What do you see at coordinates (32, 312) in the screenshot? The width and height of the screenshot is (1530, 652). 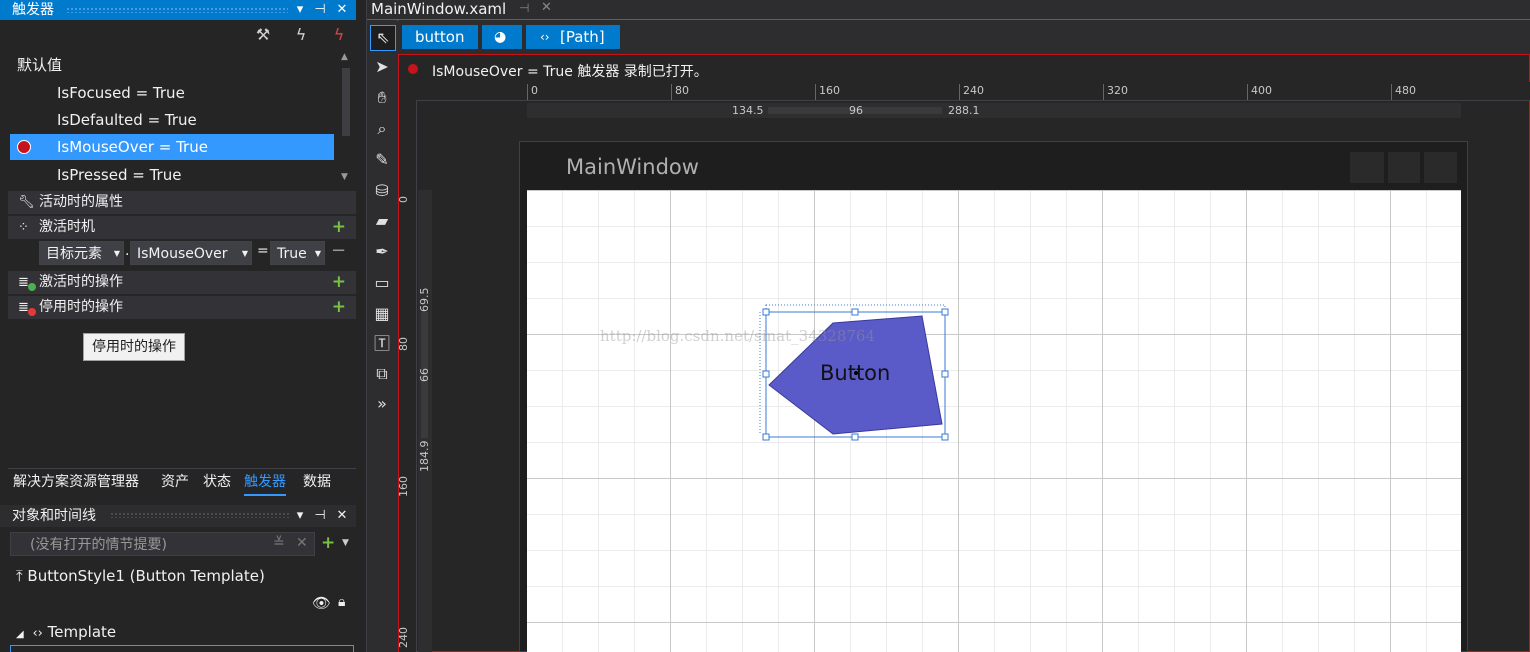 I see `stop-badge-icon` at bounding box center [32, 312].